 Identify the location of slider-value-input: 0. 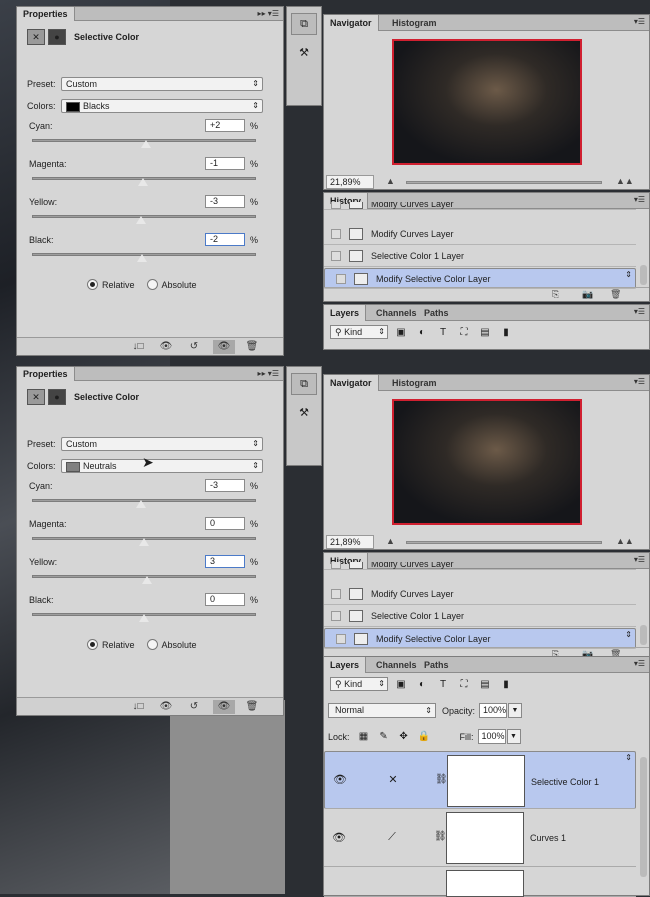
(225, 599).